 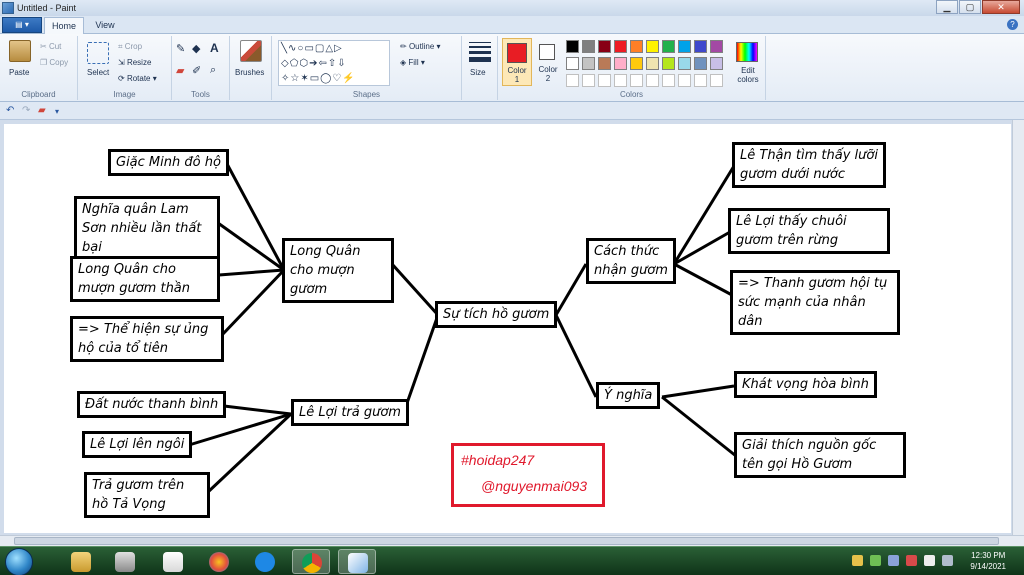 What do you see at coordinates (265, 561) in the screenshot?
I see `taskbar-zalo` at bounding box center [265, 561].